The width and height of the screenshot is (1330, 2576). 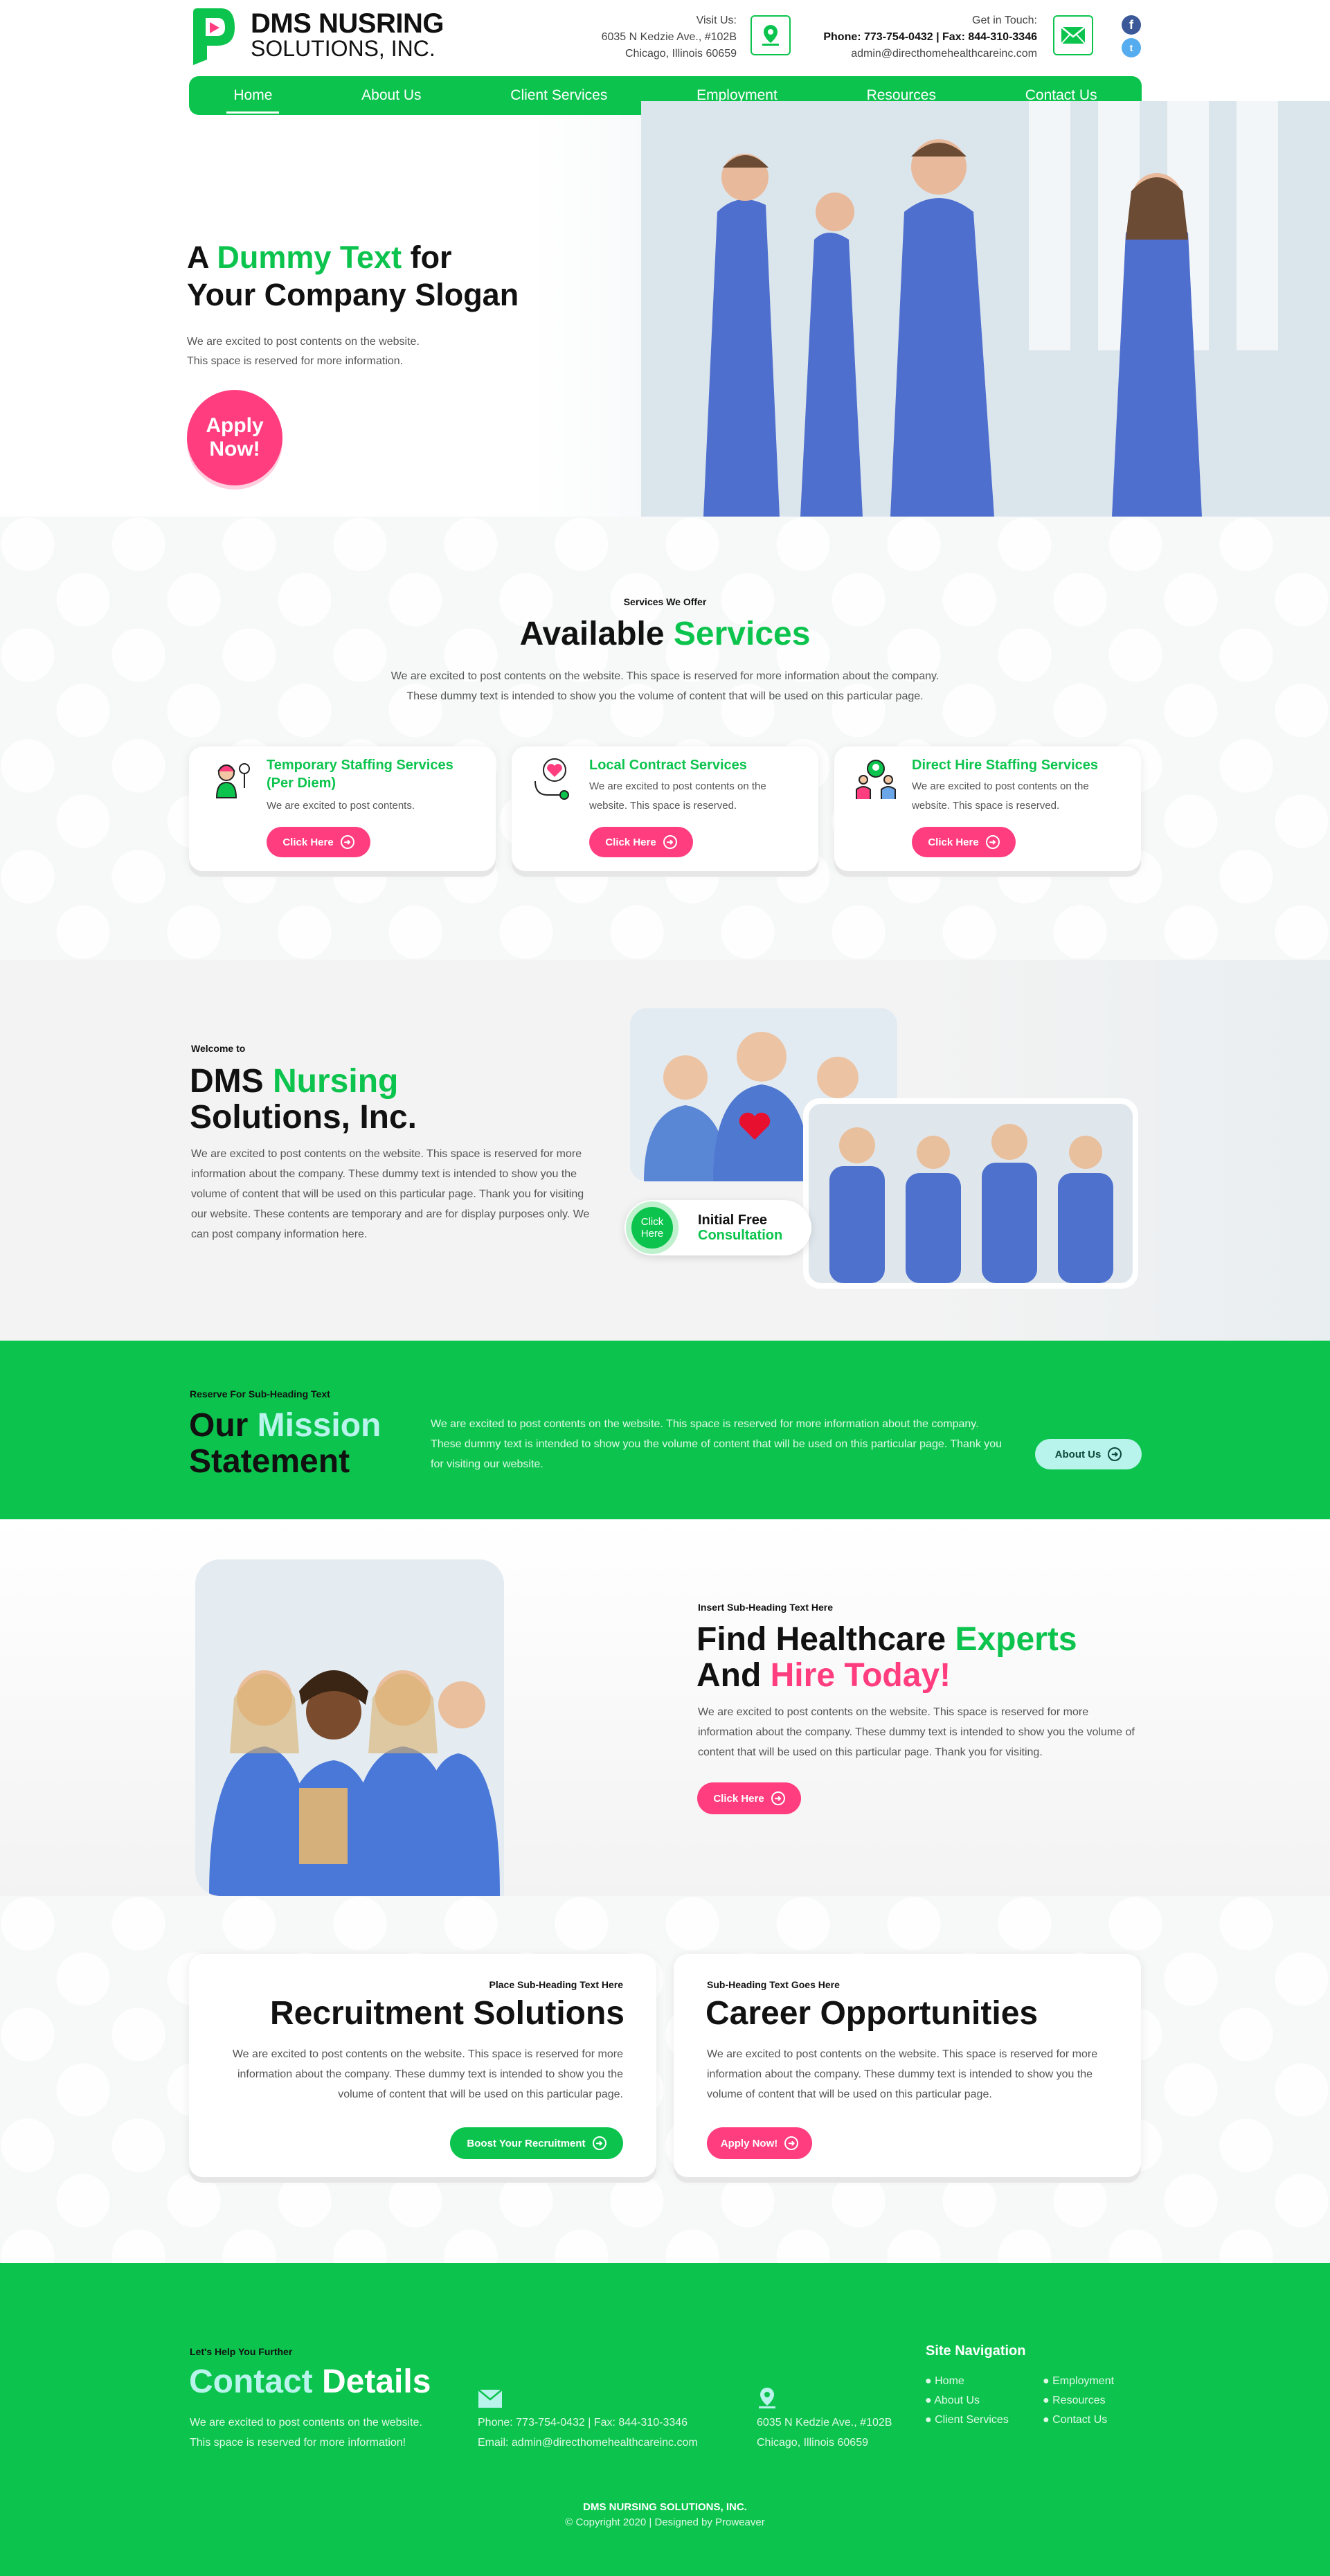 I want to click on button-label: Boost Your Recruitment, so click(x=527, y=2143).